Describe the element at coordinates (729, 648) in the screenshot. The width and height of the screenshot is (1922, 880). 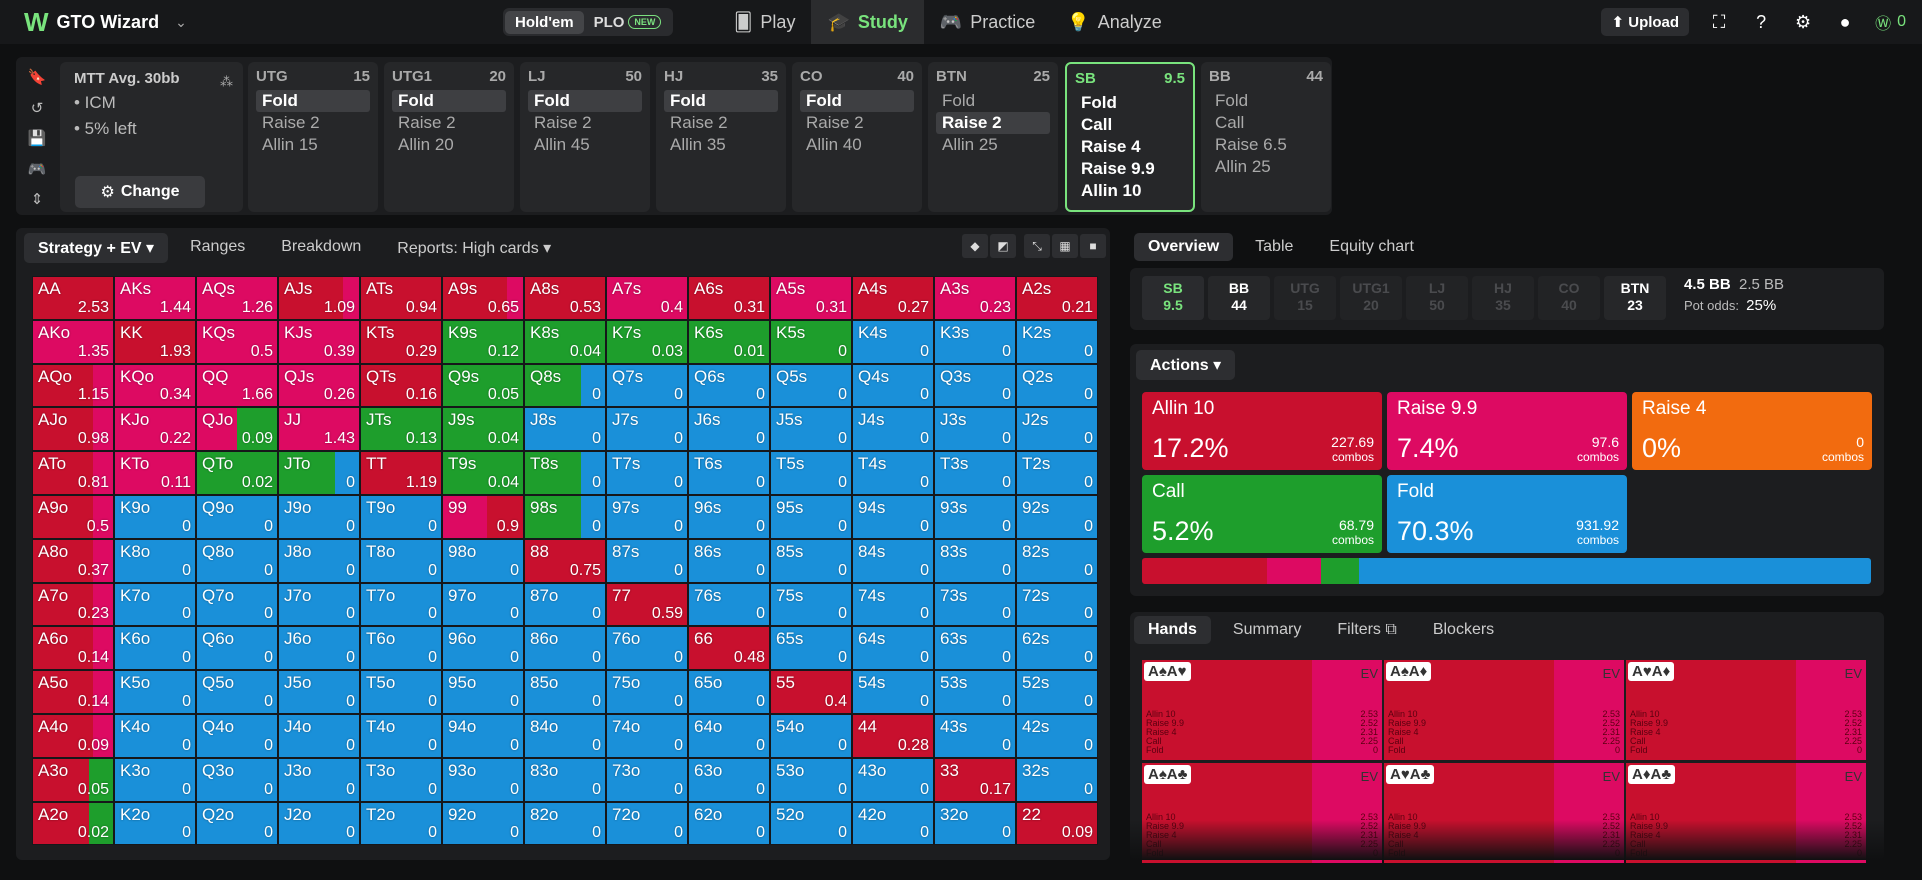
I see `matrix-cell: 66 0.48` at that location.